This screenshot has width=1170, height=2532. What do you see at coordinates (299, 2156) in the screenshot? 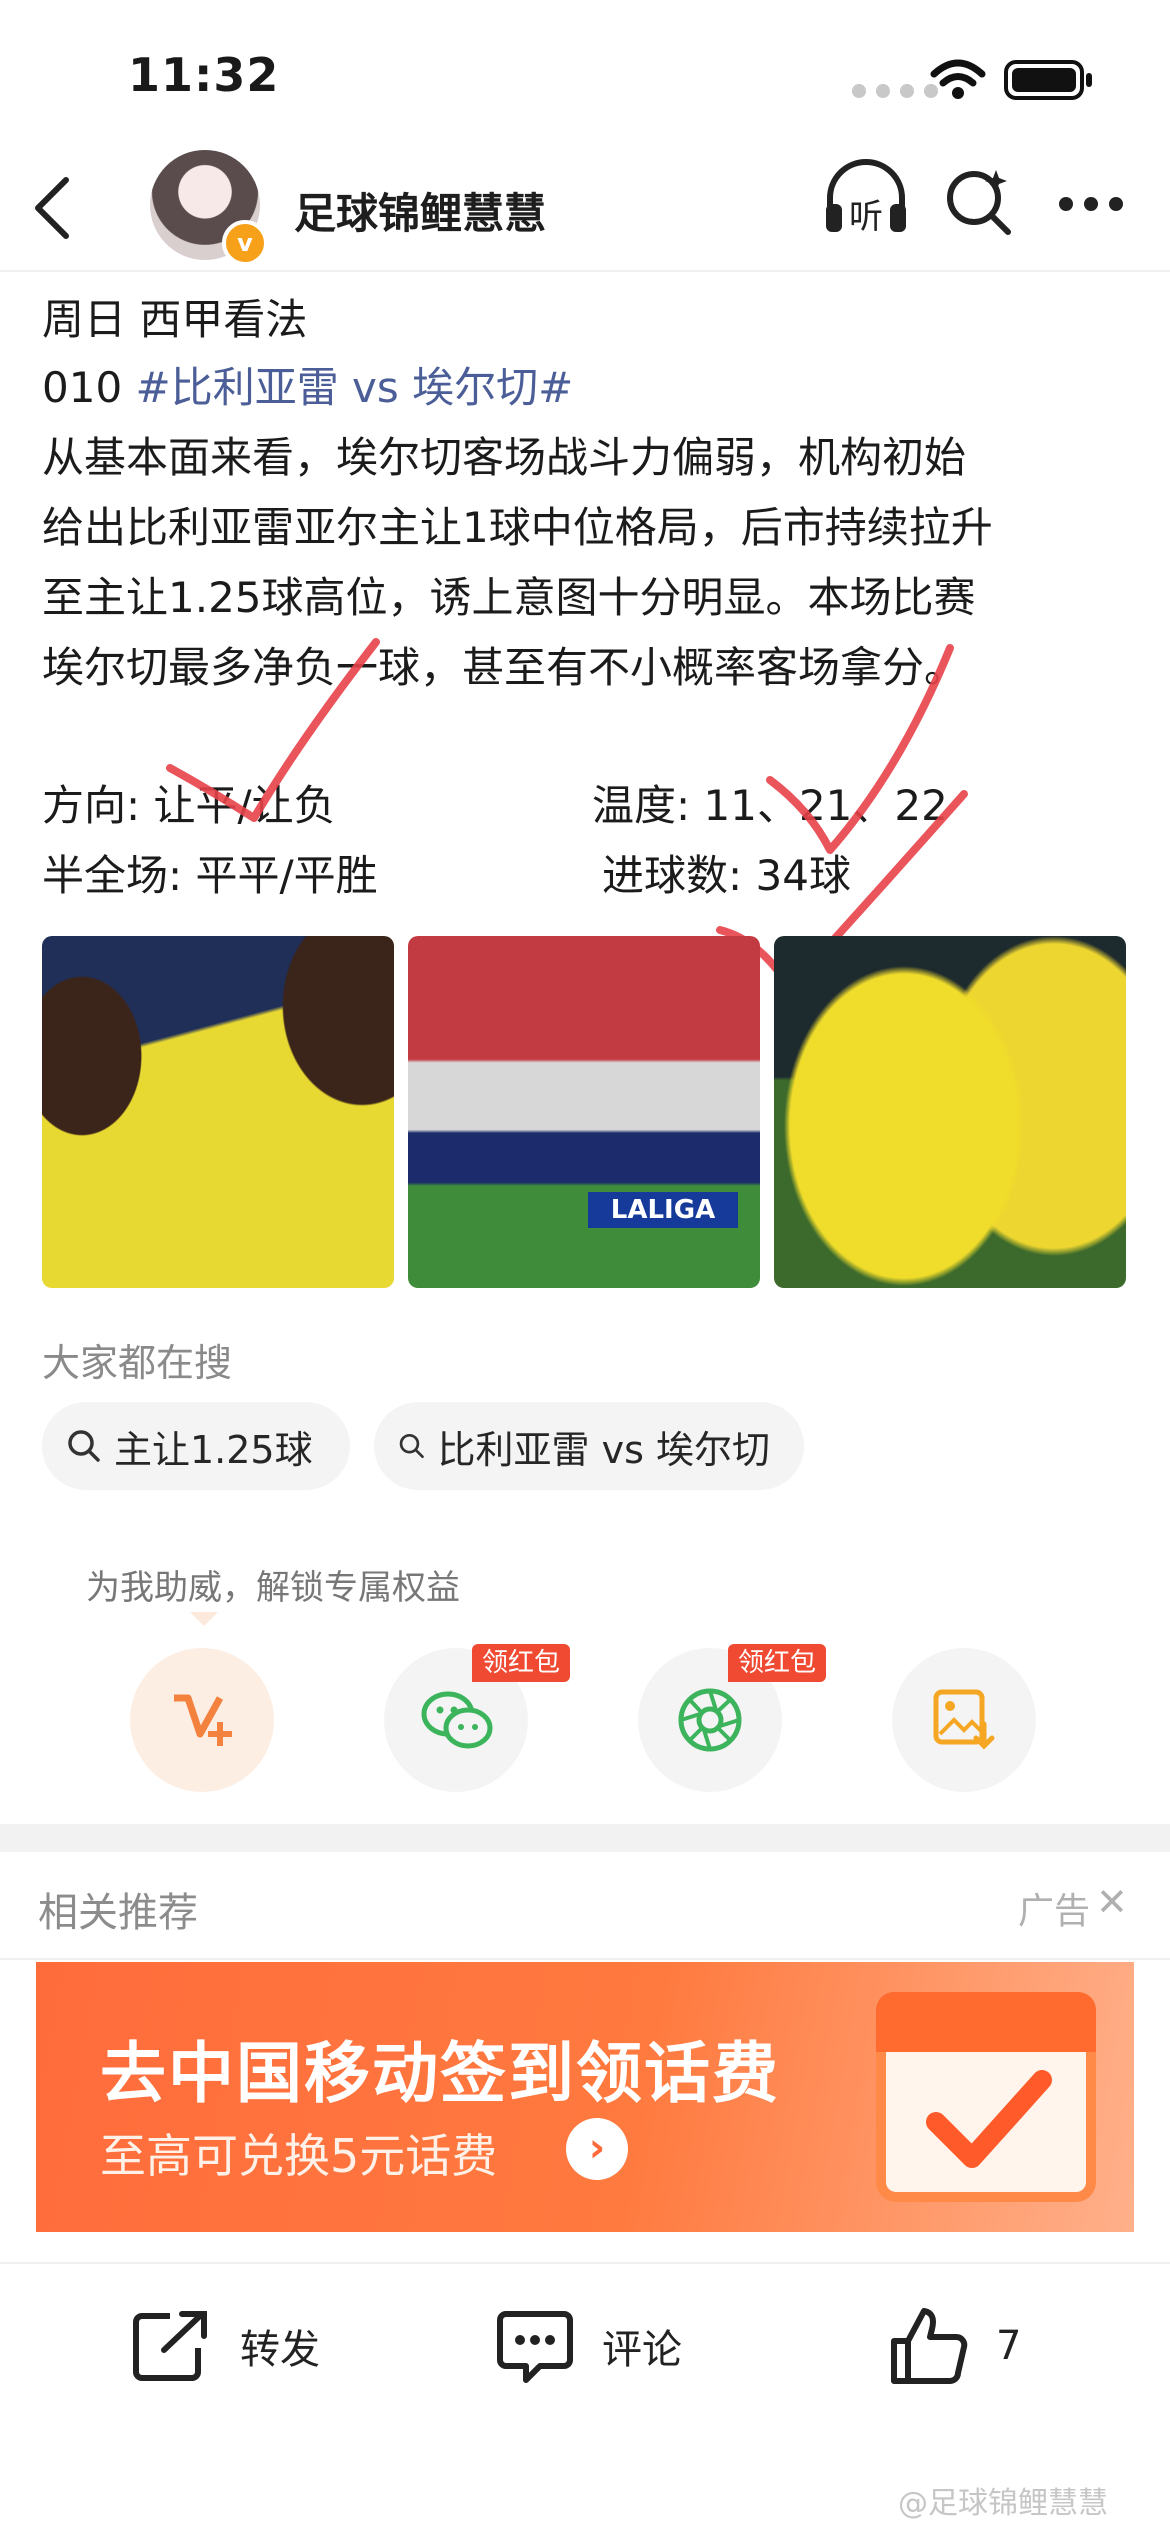
I see `banner-subtitle: 至高可兑换5元话费` at bounding box center [299, 2156].